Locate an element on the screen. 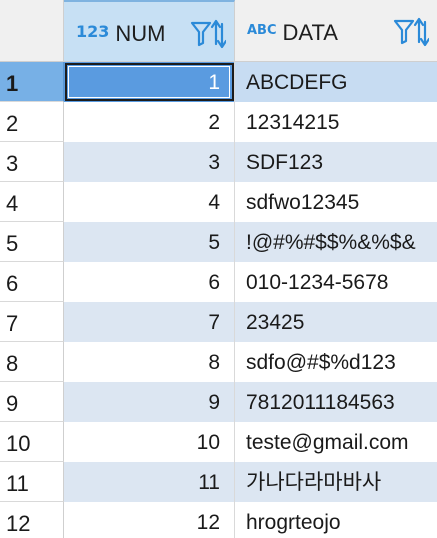 This screenshot has height=538, width=437. num-cell: 7 is located at coordinates (149, 322).